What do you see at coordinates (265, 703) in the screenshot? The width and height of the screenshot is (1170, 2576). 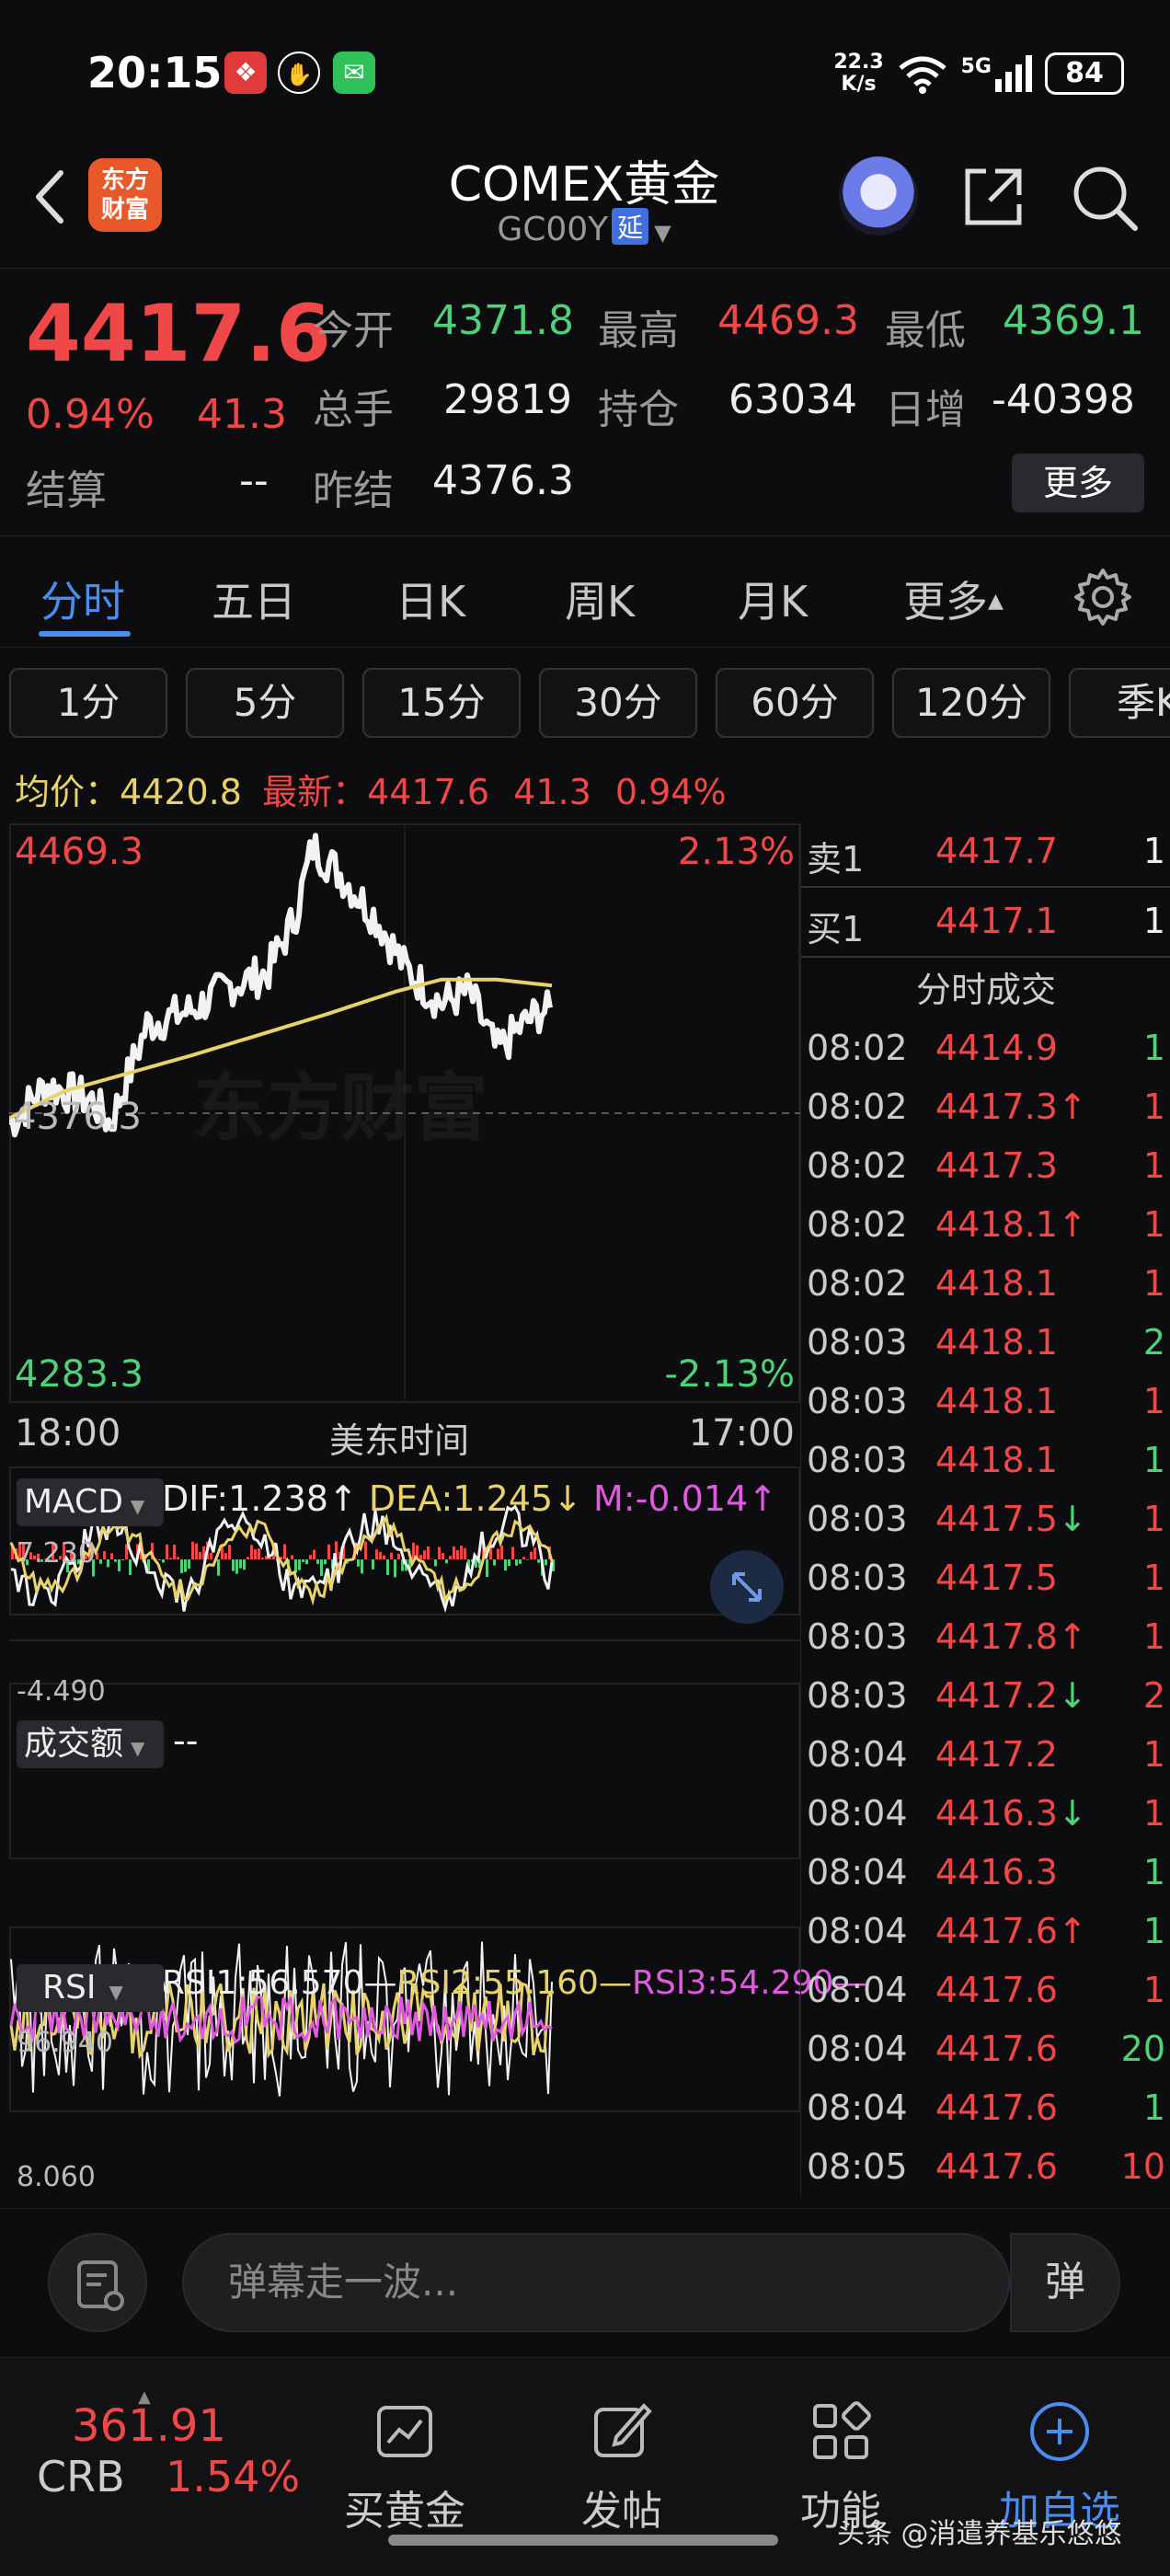 I see `period-5min-button: 5分` at bounding box center [265, 703].